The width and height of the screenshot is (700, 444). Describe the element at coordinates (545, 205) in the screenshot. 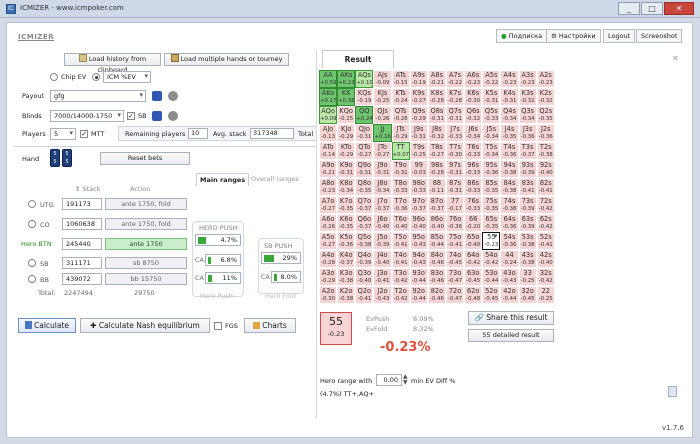

I see `hand-cell: 72s -0.42` at that location.